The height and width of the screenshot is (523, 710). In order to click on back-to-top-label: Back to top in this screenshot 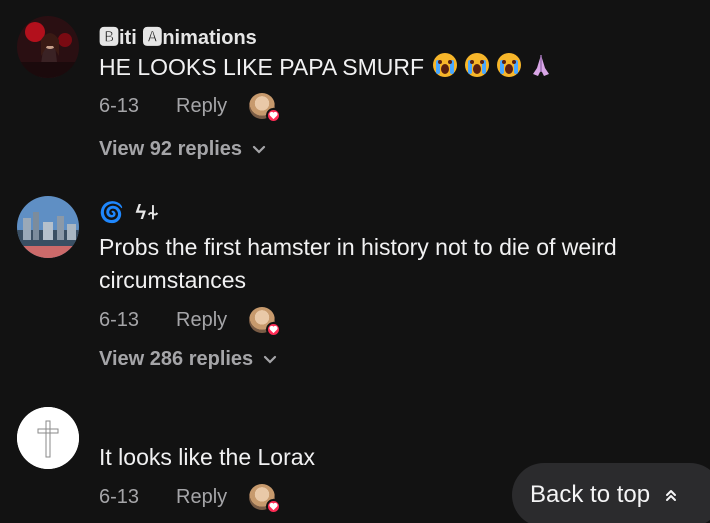, I will do `click(590, 494)`.